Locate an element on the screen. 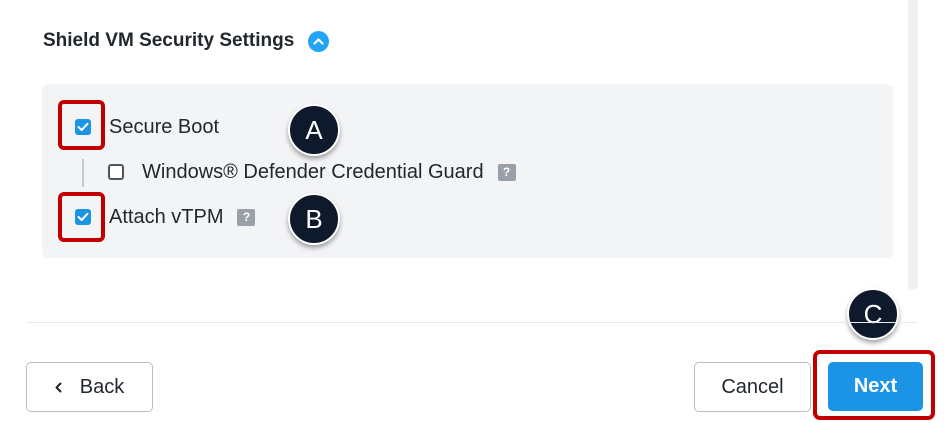  credential-guard-label: Windows® Defender Credential Guard is located at coordinates (313, 171).